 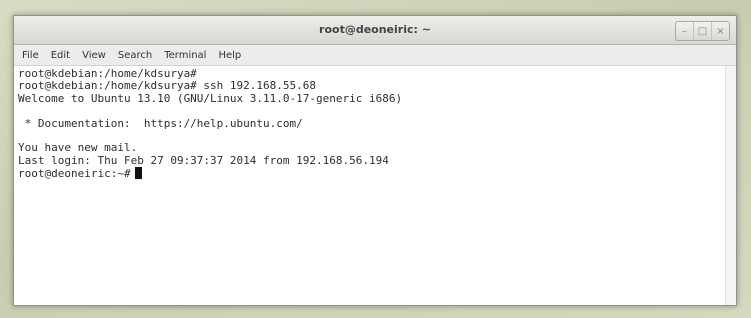 I want to click on menu-help: Help, so click(x=229, y=55).